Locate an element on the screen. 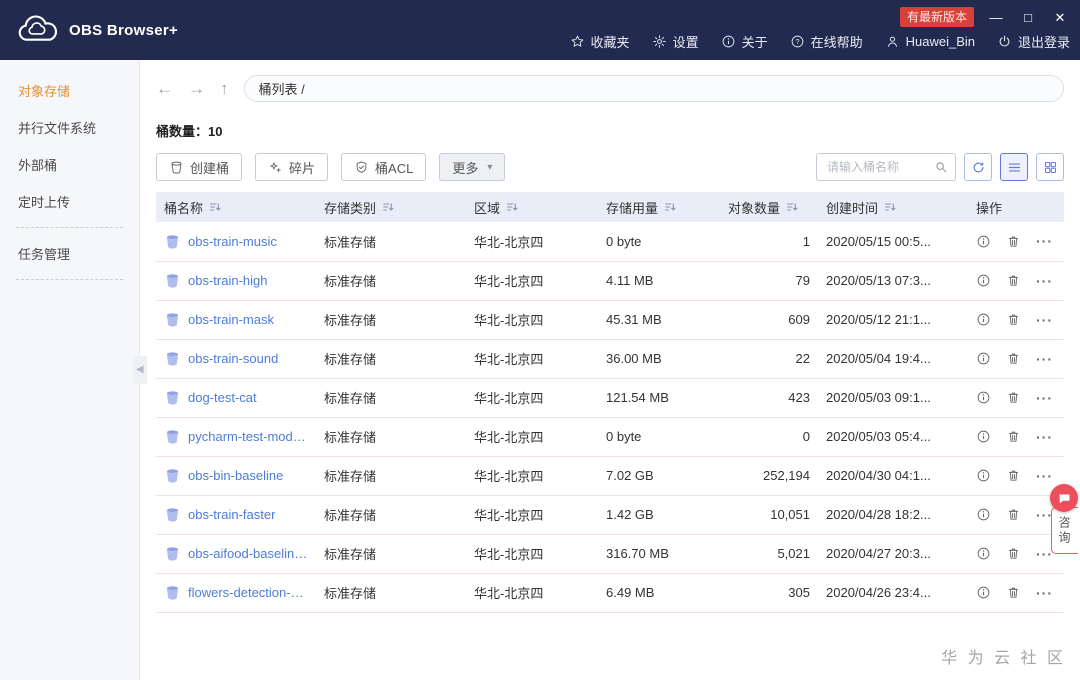 The height and width of the screenshot is (680, 1080). list-view-button is located at coordinates (1014, 167).